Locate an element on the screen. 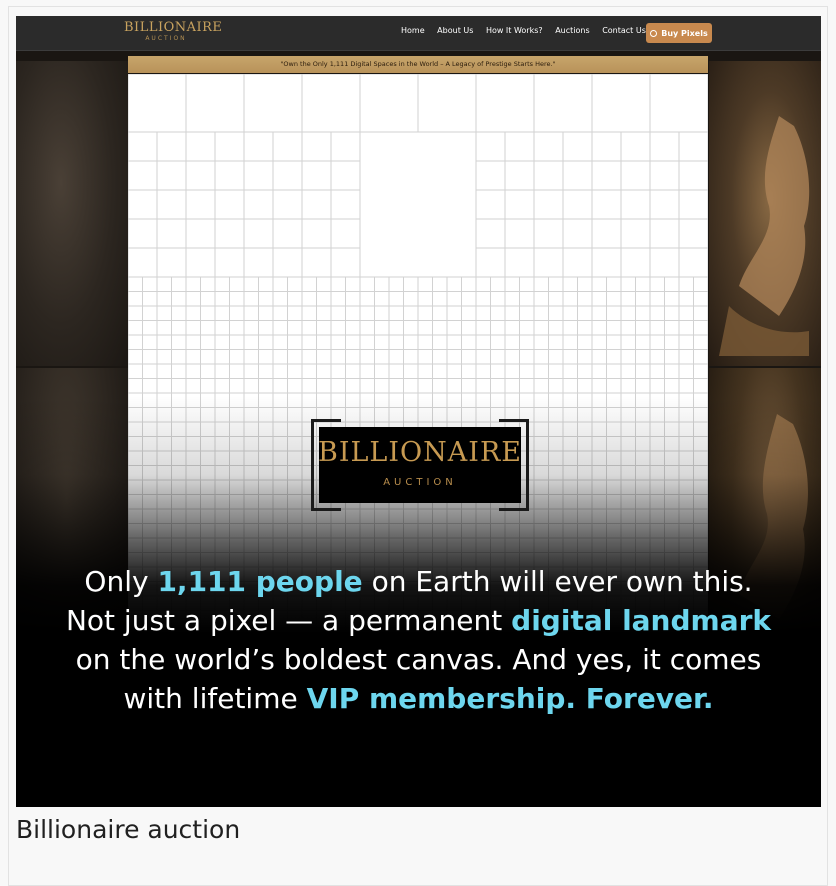  caption-text-1: Only is located at coordinates (121, 581).